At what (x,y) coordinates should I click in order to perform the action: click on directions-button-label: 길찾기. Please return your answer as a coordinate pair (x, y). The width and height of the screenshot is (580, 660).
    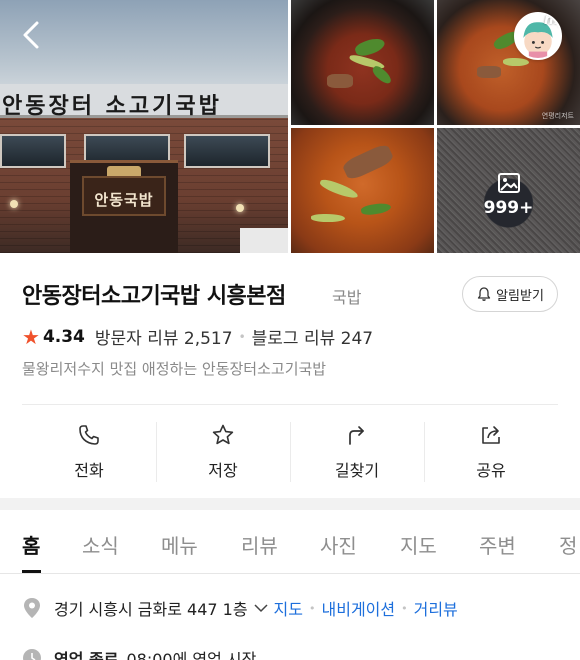
    Looking at the image, I should click on (357, 470).